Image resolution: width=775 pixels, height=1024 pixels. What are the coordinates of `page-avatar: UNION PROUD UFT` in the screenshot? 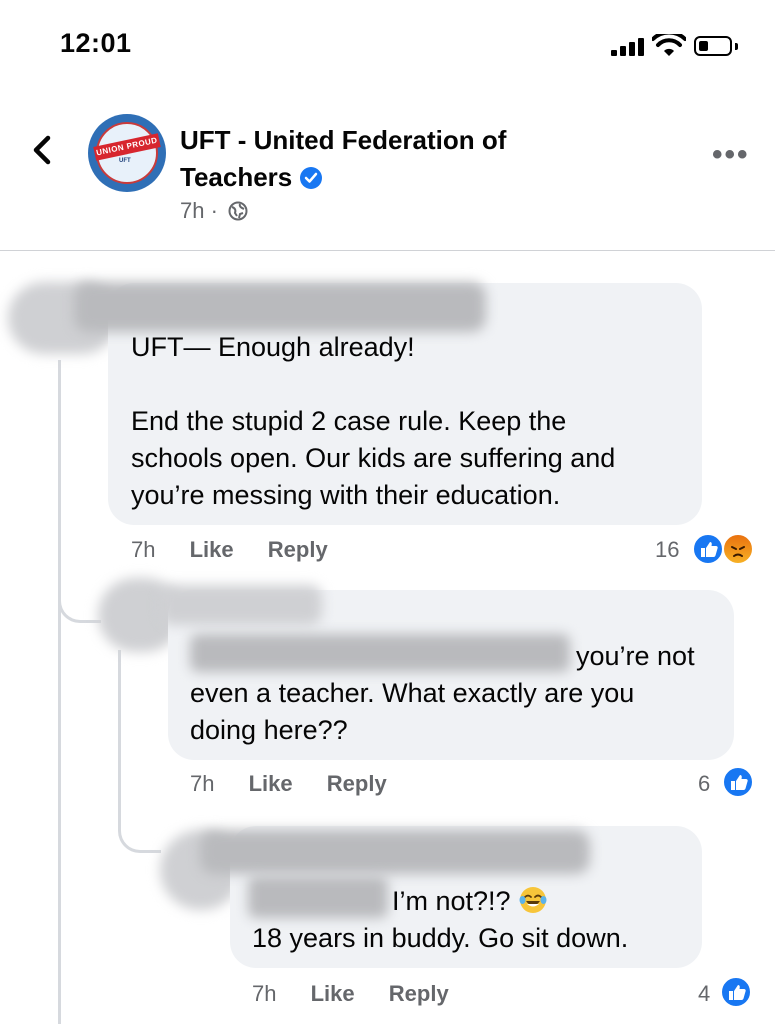 It's located at (127, 153).